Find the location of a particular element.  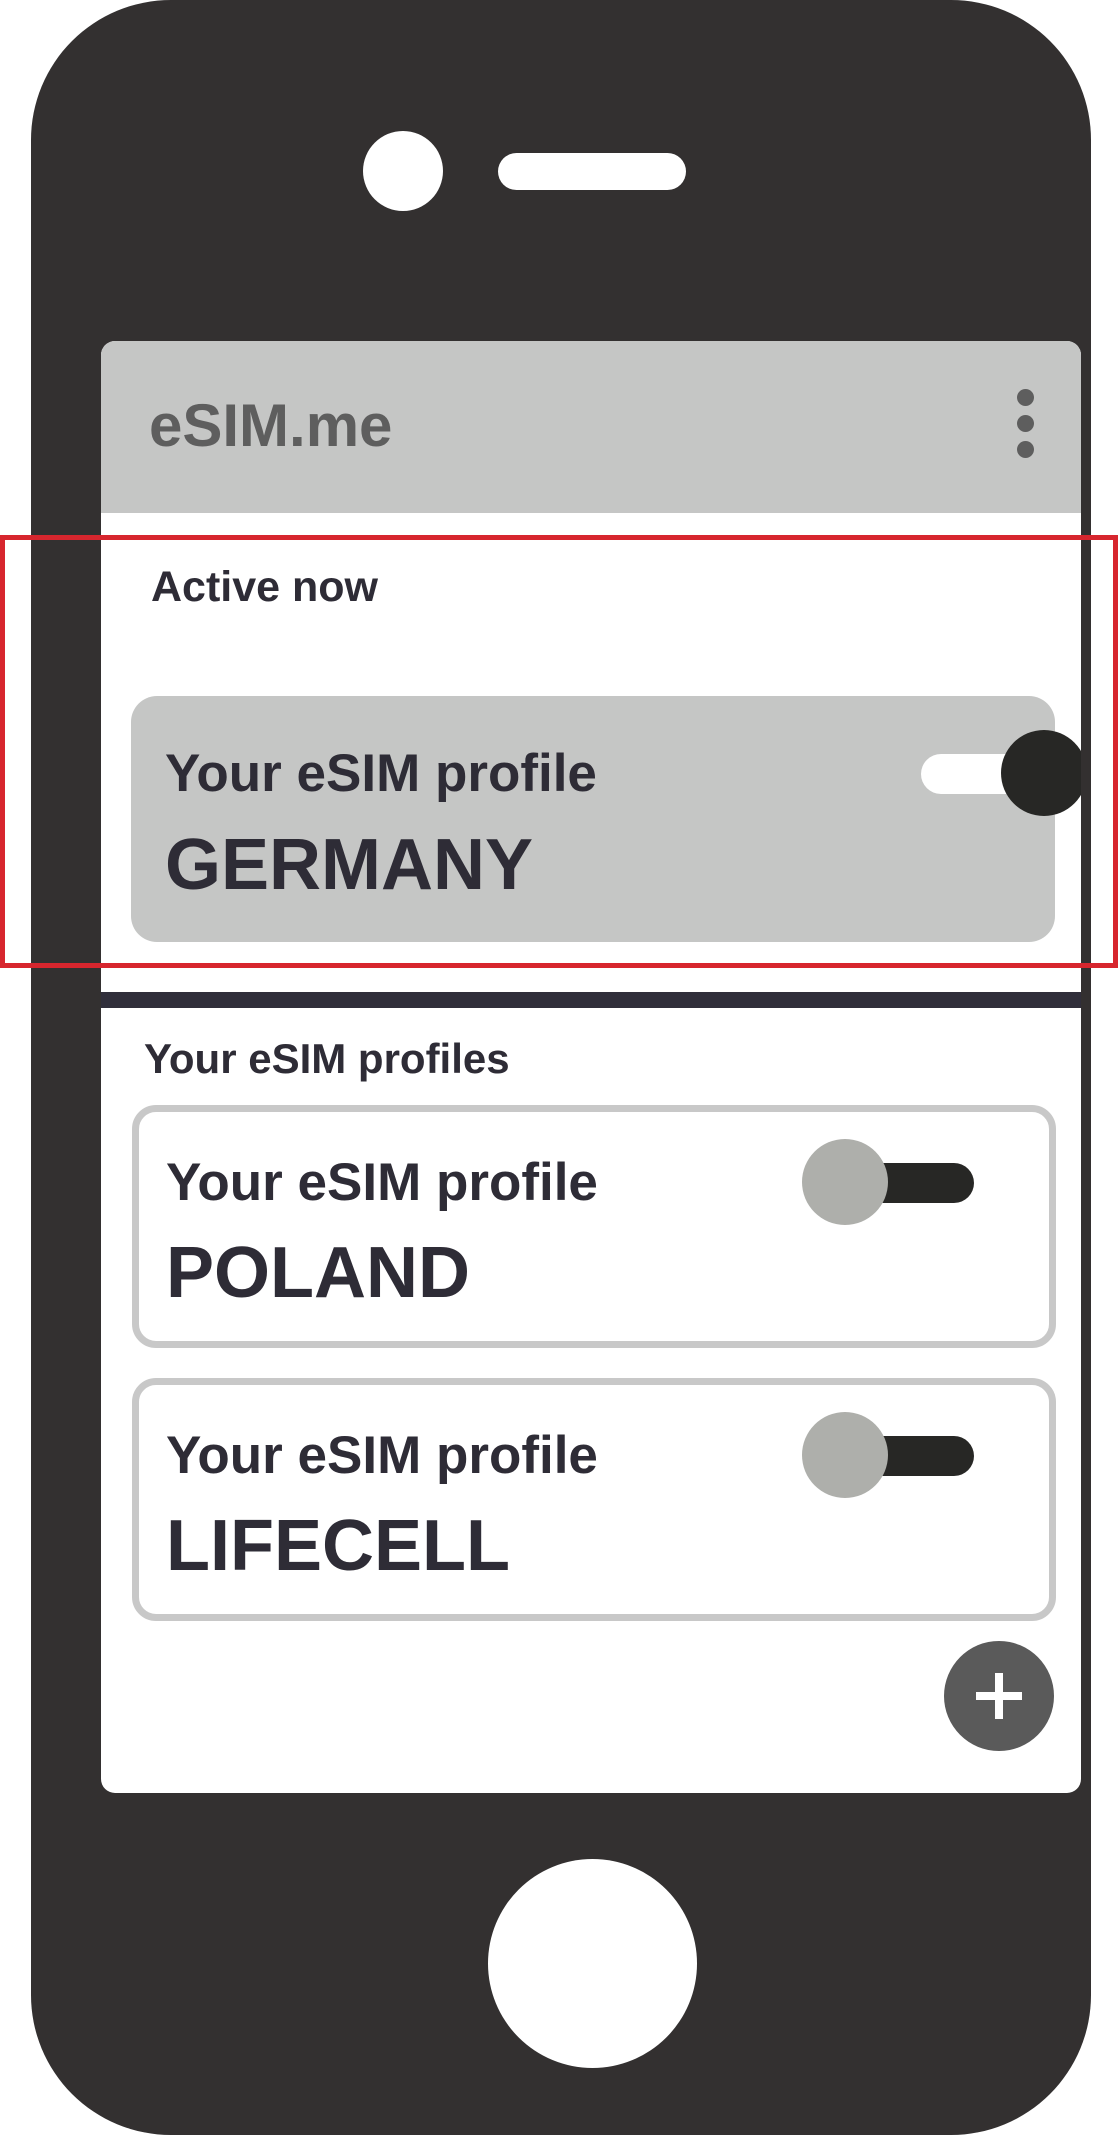

profile-card-lifecell: Your eSIM profile LIFECELL is located at coordinates (594, 1499).